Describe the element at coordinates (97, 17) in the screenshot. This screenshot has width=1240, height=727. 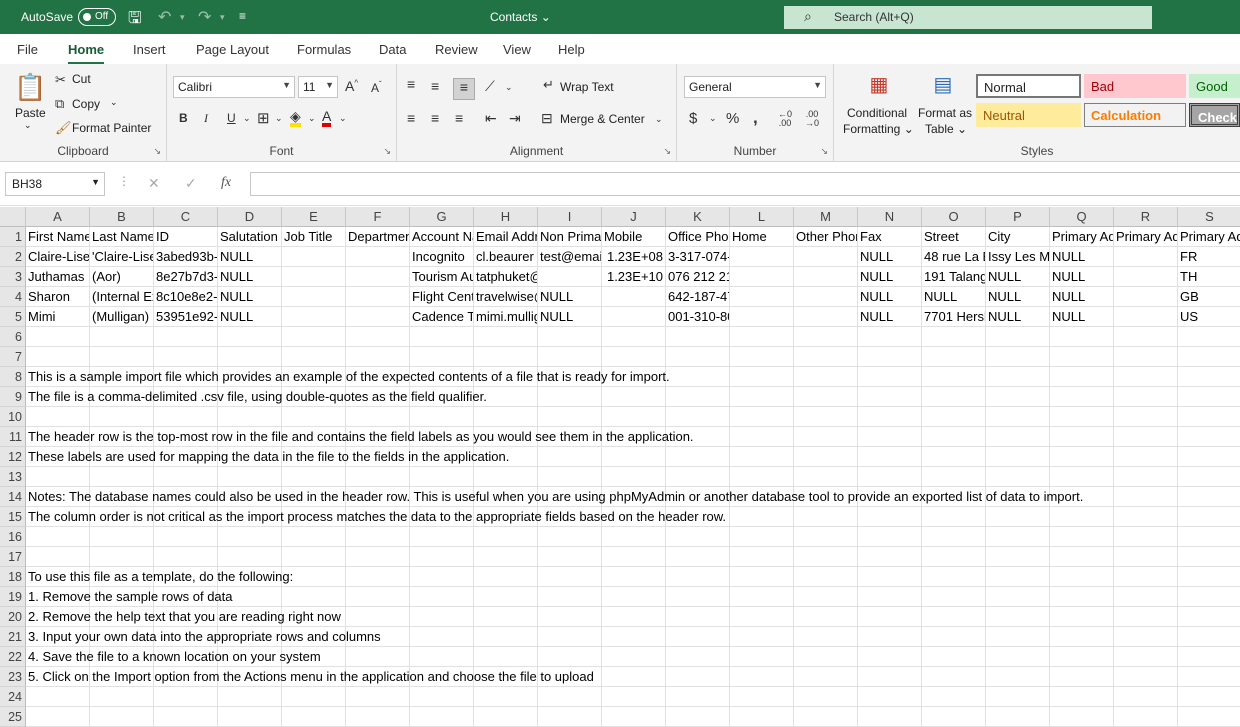
I see `autosave-toggle: Off` at that location.